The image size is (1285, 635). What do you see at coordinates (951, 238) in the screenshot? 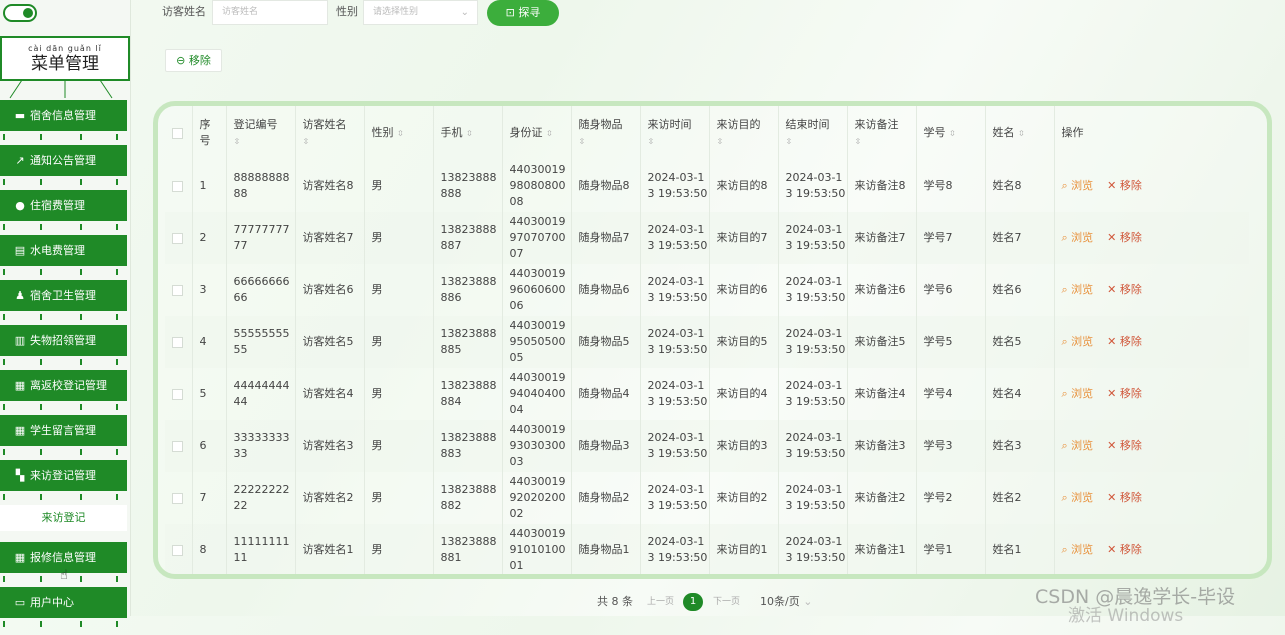
I see `row-student-no: 学号7` at bounding box center [951, 238].